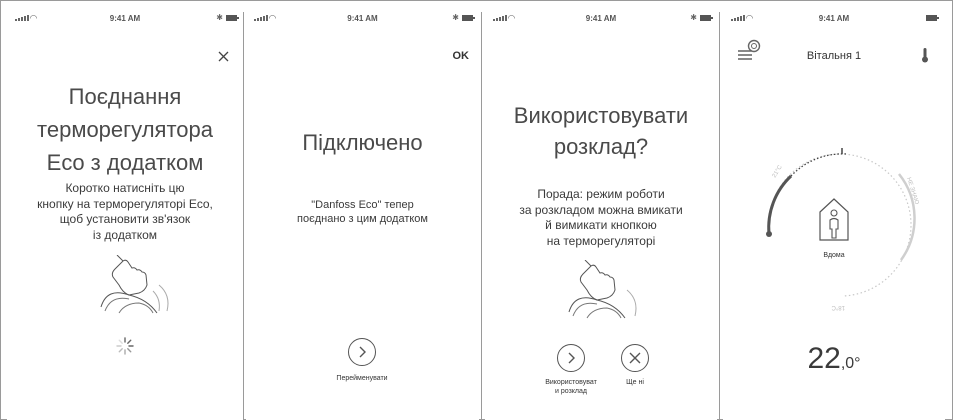  What do you see at coordinates (834, 255) in the screenshot?
I see `mode-label: Вдома` at bounding box center [834, 255].